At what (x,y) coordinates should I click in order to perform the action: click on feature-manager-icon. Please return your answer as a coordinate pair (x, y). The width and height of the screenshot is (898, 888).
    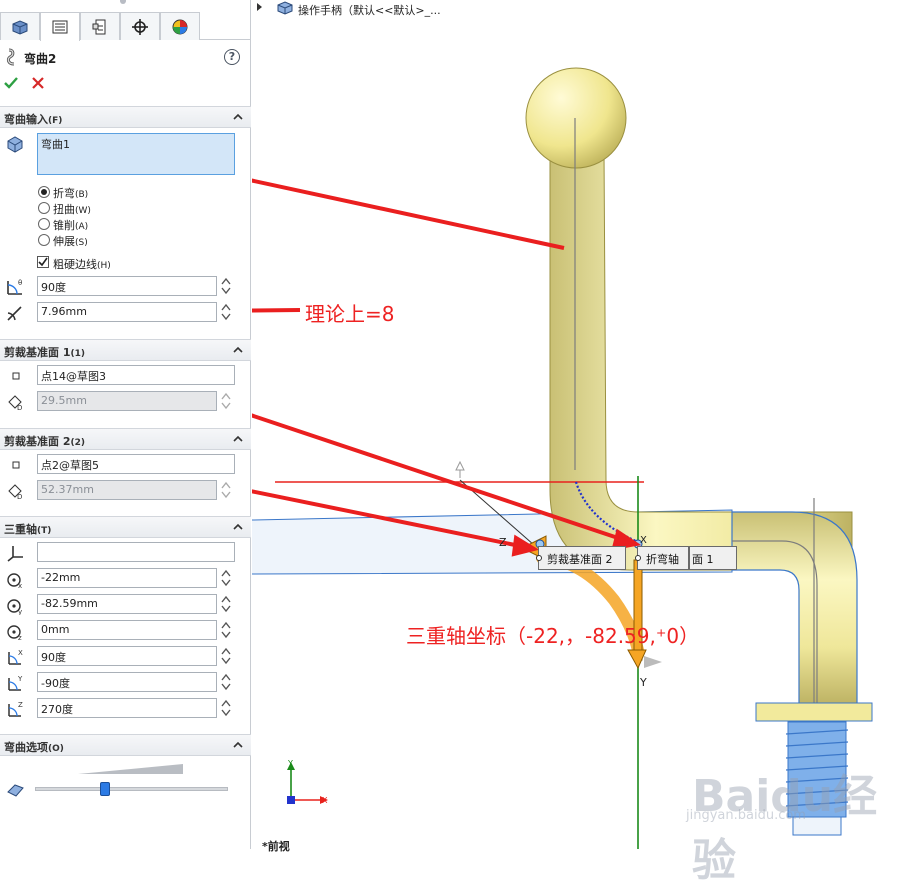
    Looking at the image, I should click on (20, 27).